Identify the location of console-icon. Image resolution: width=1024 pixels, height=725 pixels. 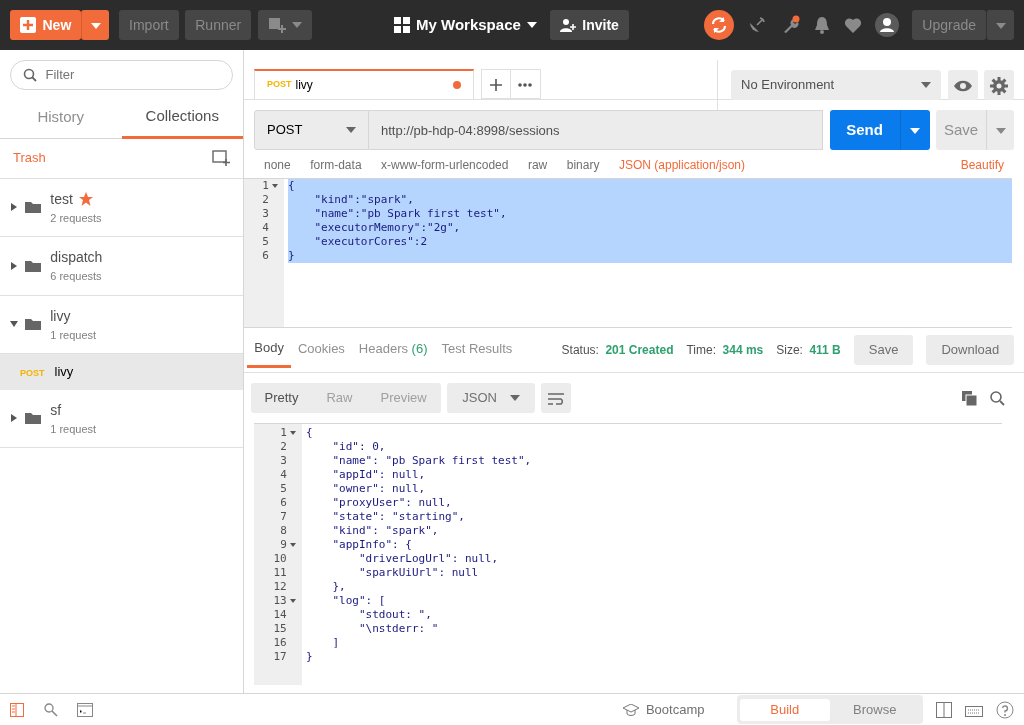
(85, 709).